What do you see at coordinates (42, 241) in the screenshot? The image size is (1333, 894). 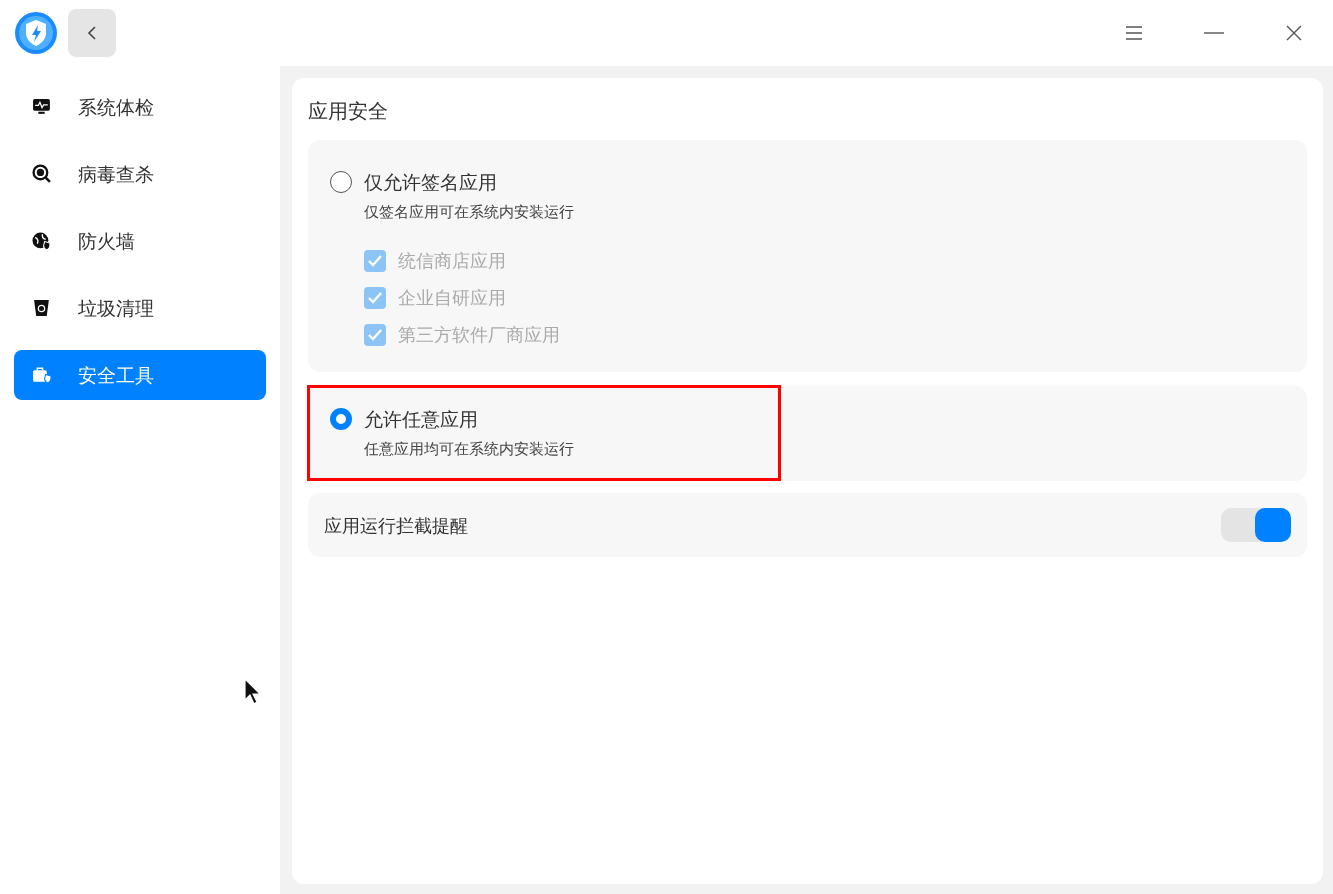 I see `globe-shield-icon` at bounding box center [42, 241].